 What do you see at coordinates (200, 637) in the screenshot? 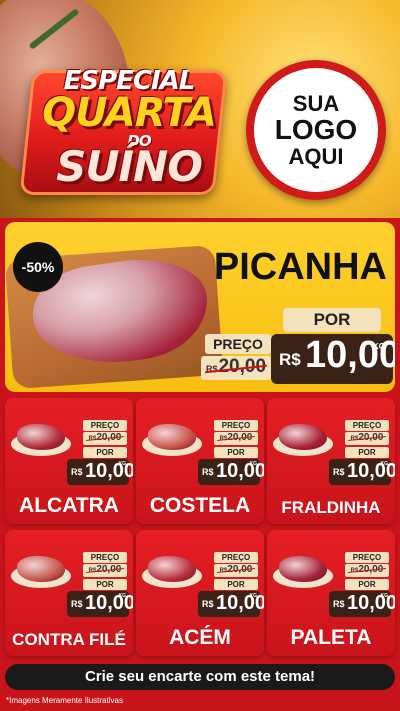
I see `product-name: ACÉM` at bounding box center [200, 637].